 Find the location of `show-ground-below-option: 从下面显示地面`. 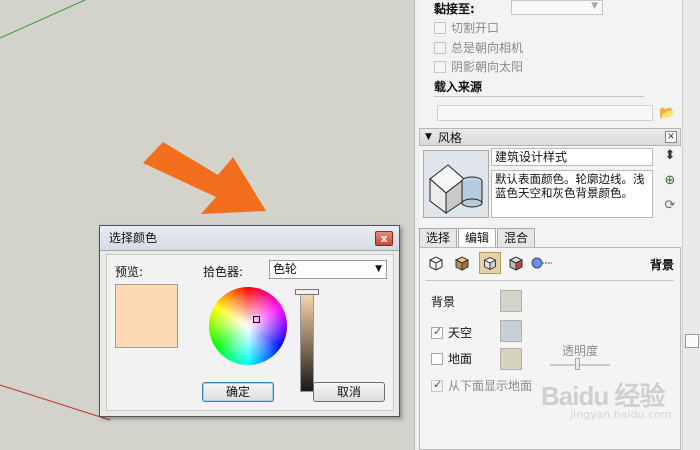

show-ground-below-option: 从下面显示地面 is located at coordinates (481, 385).